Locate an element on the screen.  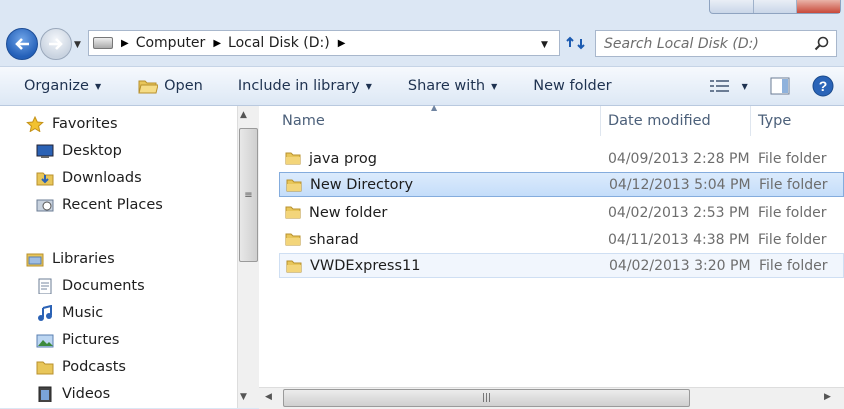
podcasts-folder-icon is located at coordinates (45, 368).